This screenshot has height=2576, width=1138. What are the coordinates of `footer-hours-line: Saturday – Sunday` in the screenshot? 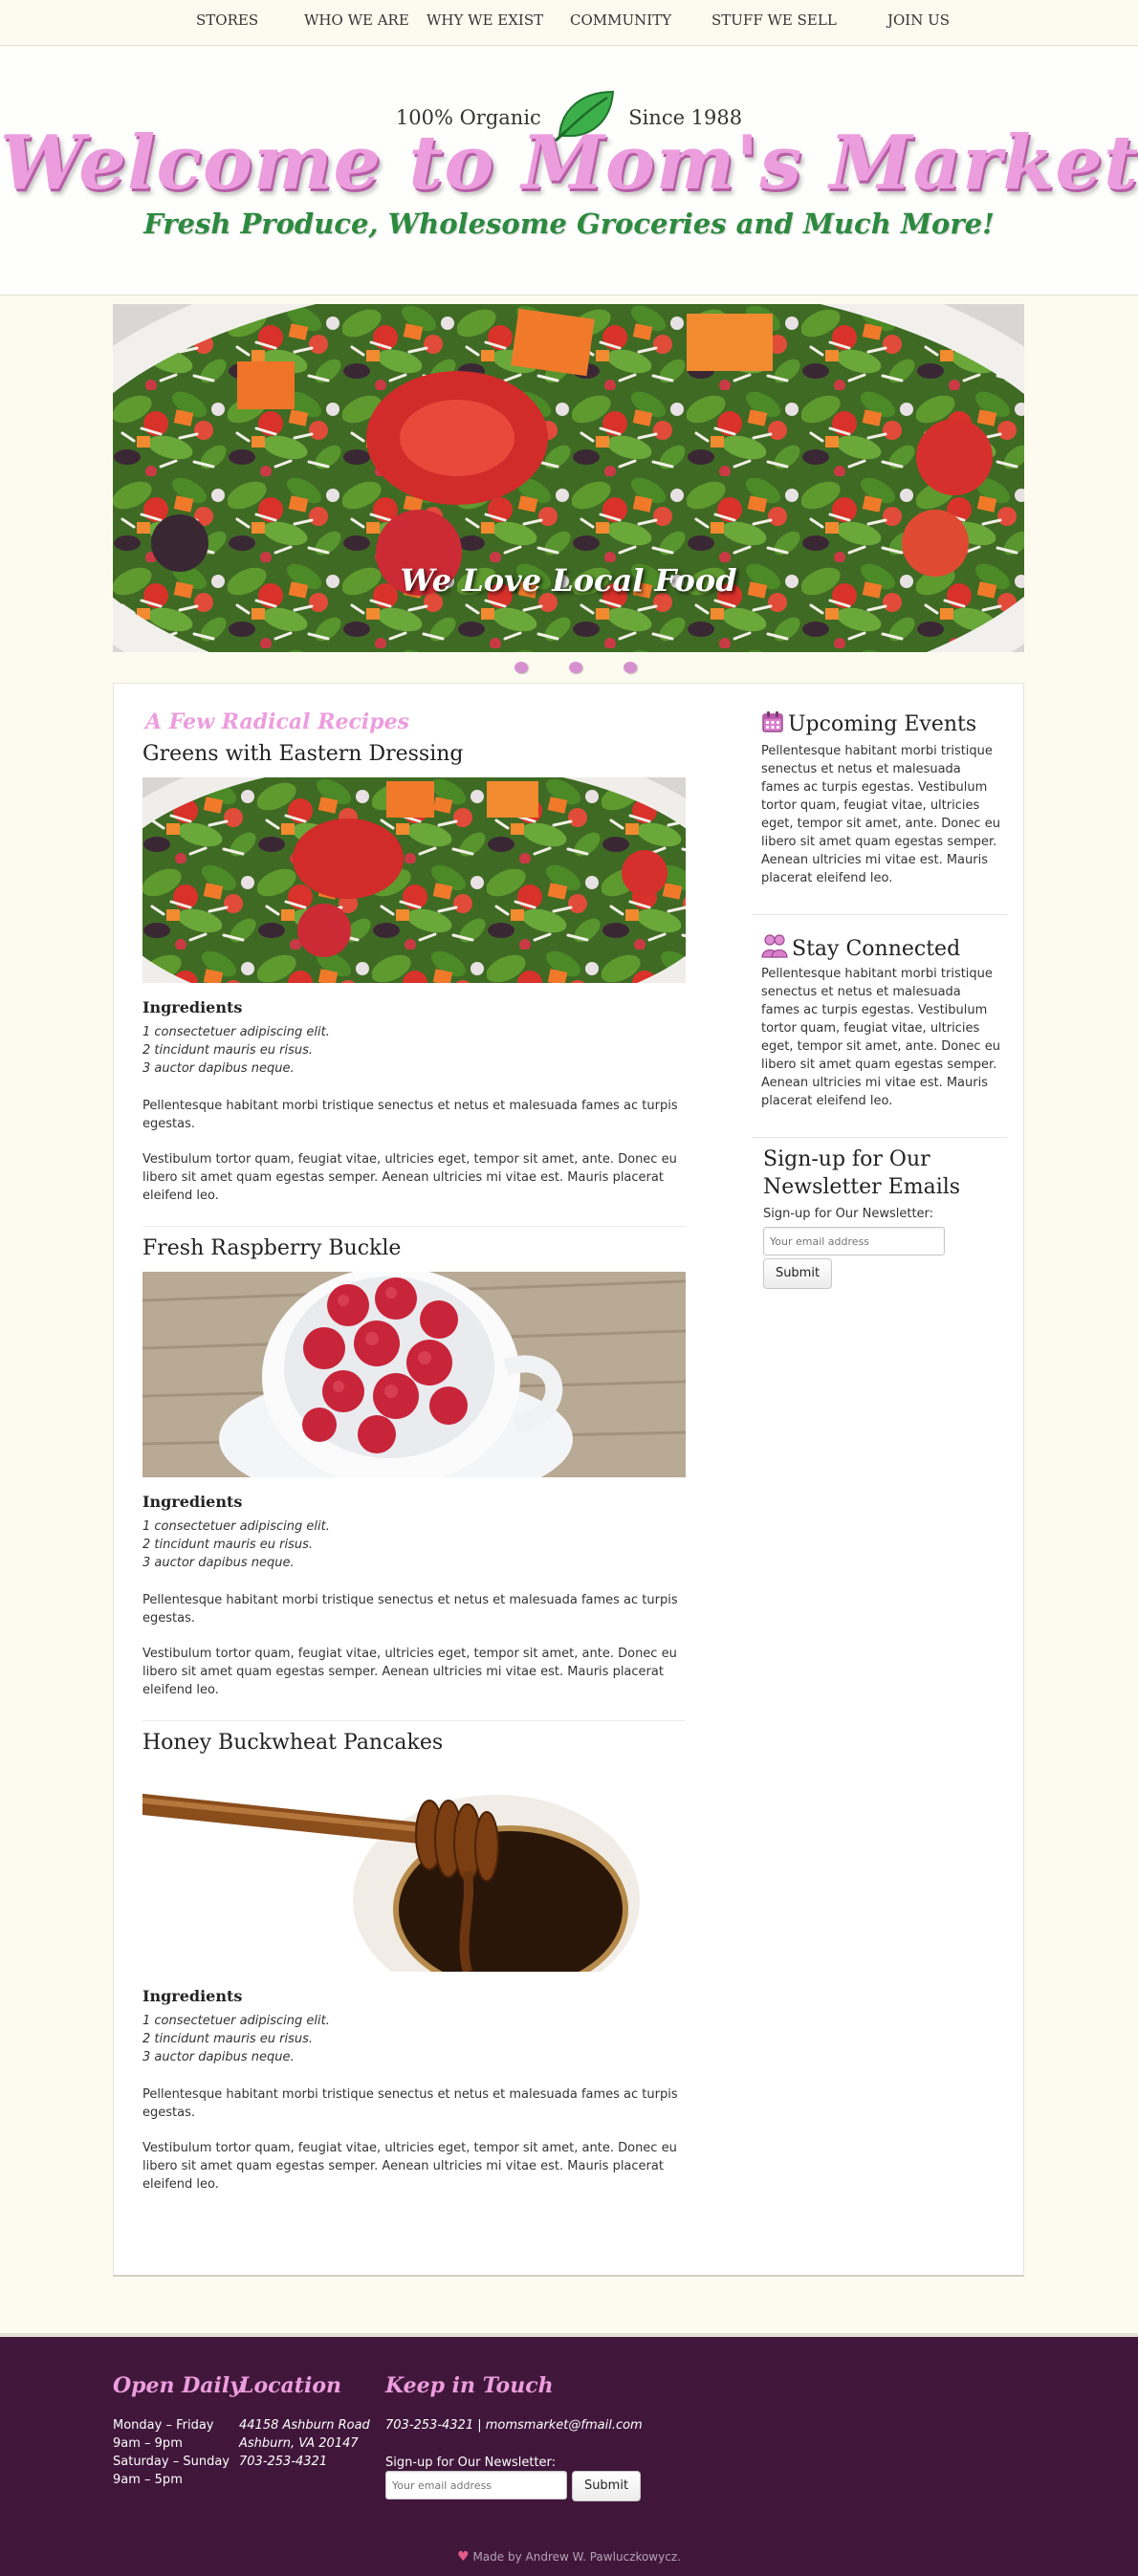 It's located at (171, 2462).